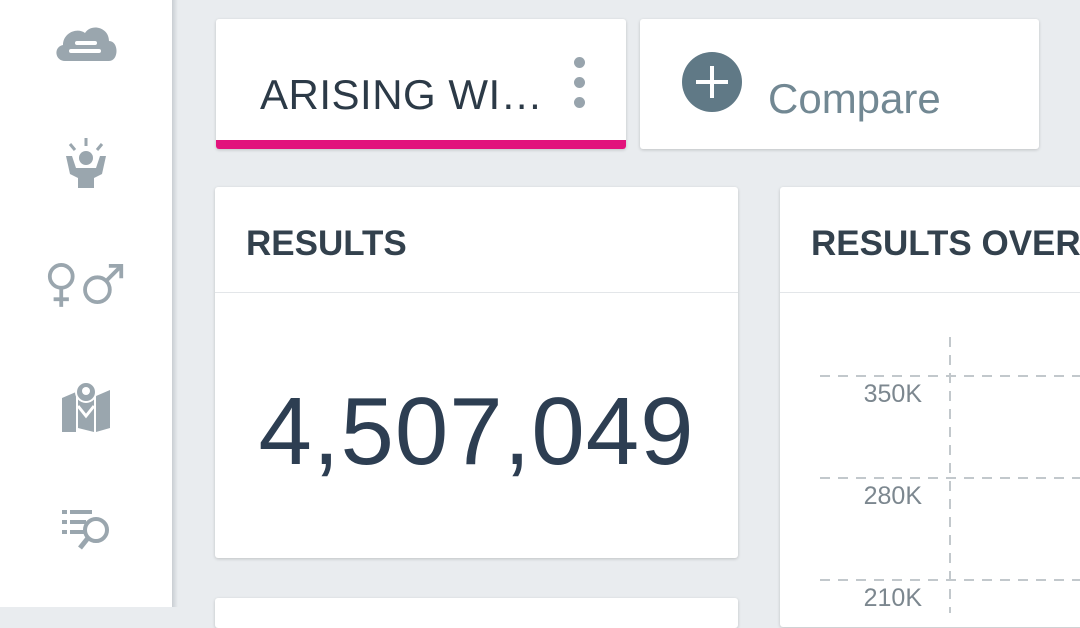  I want to click on add-icon, so click(712, 82).